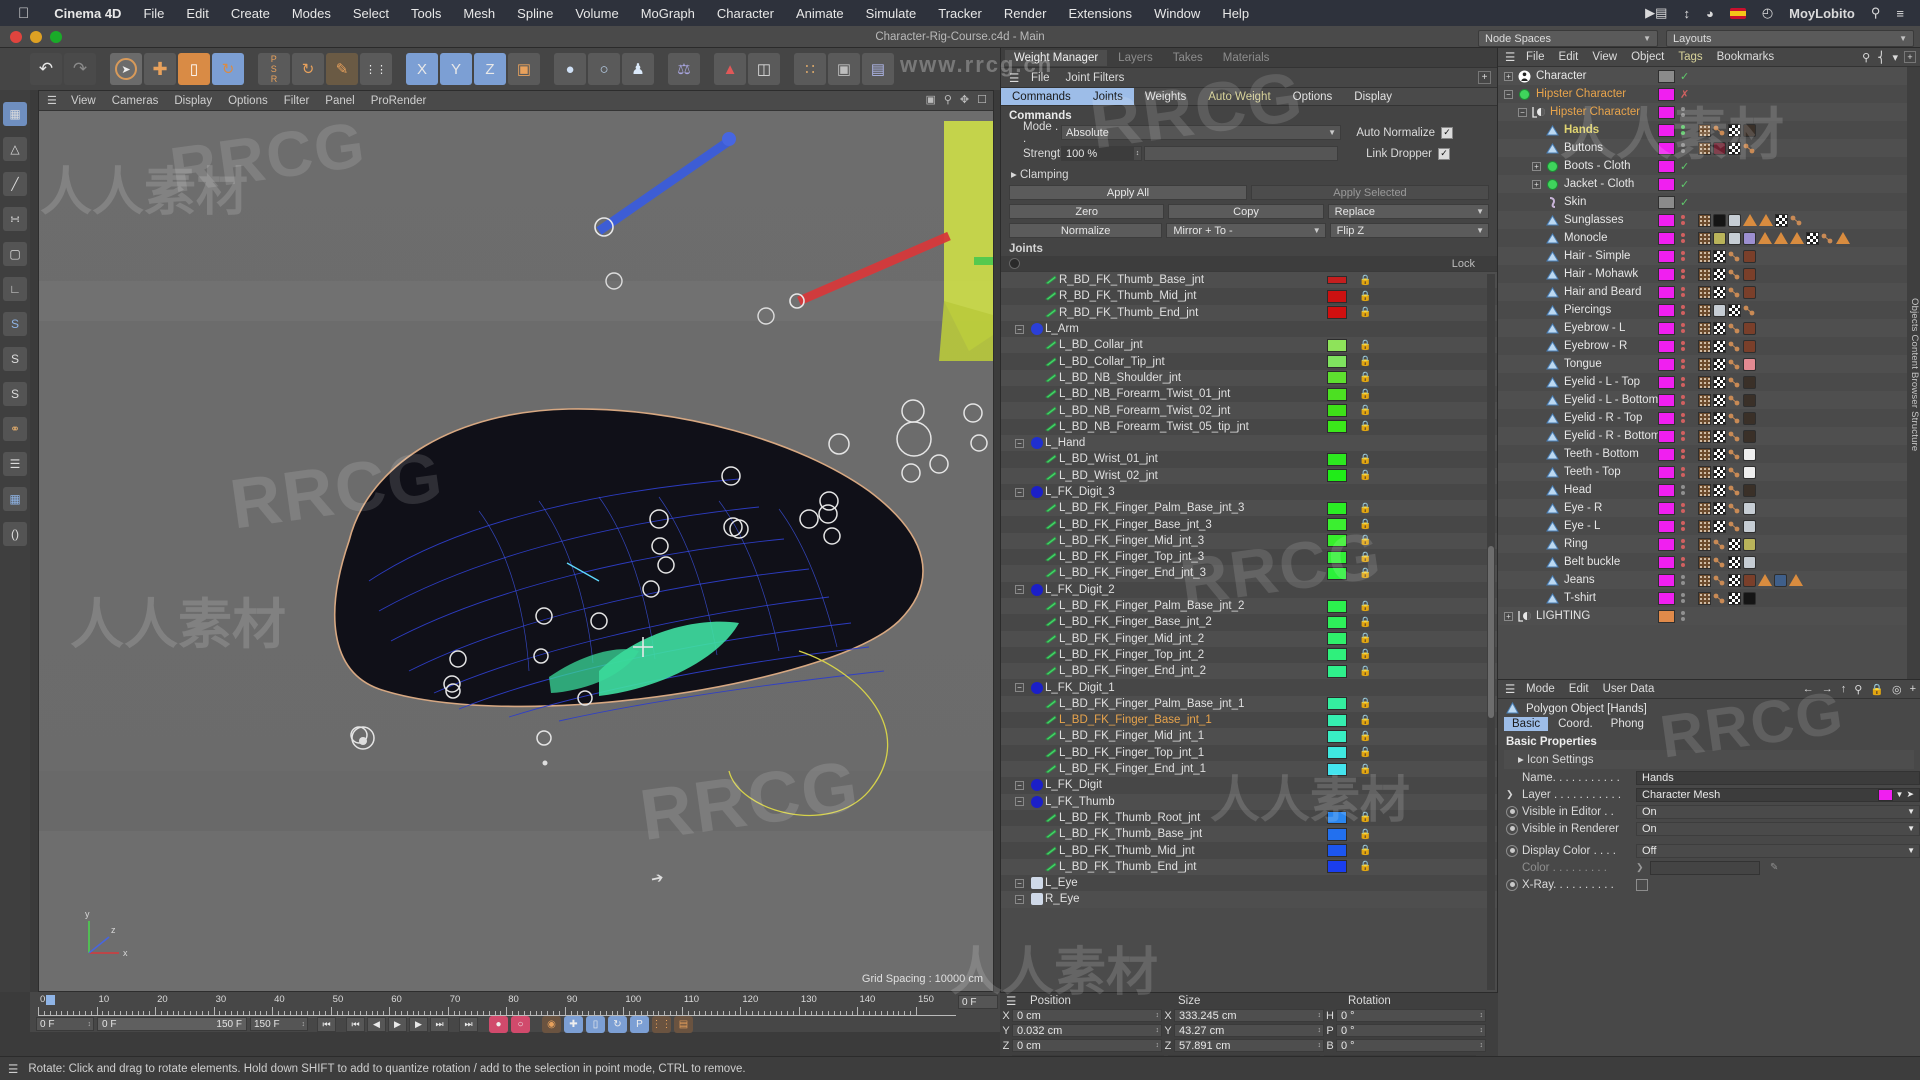  I want to click on menu-mograph: MoGraph, so click(668, 13).